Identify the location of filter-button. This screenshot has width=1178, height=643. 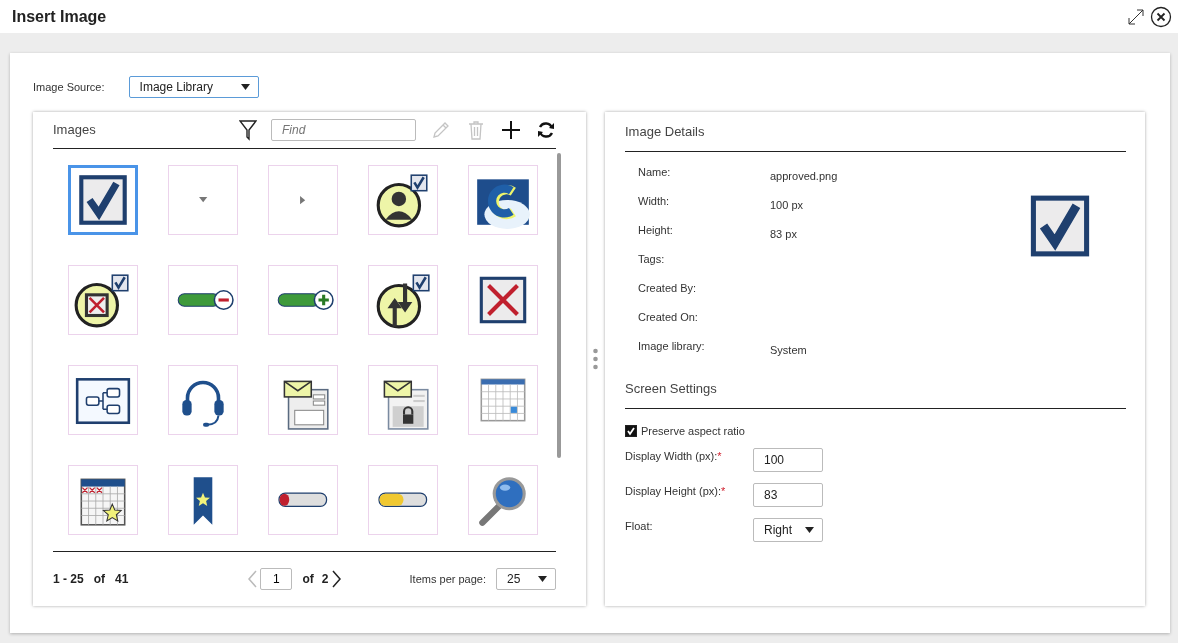
(248, 129).